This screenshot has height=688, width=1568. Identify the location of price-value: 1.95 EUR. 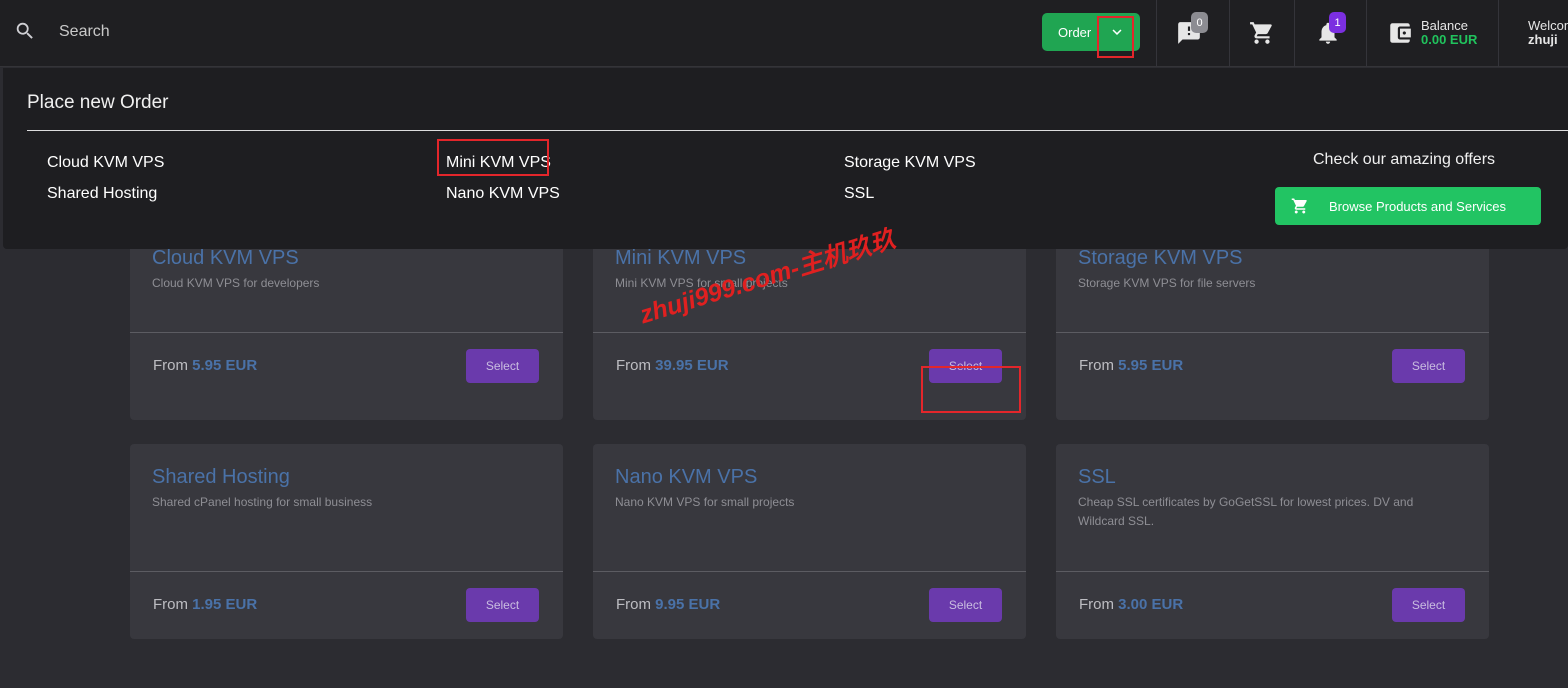
(225, 604).